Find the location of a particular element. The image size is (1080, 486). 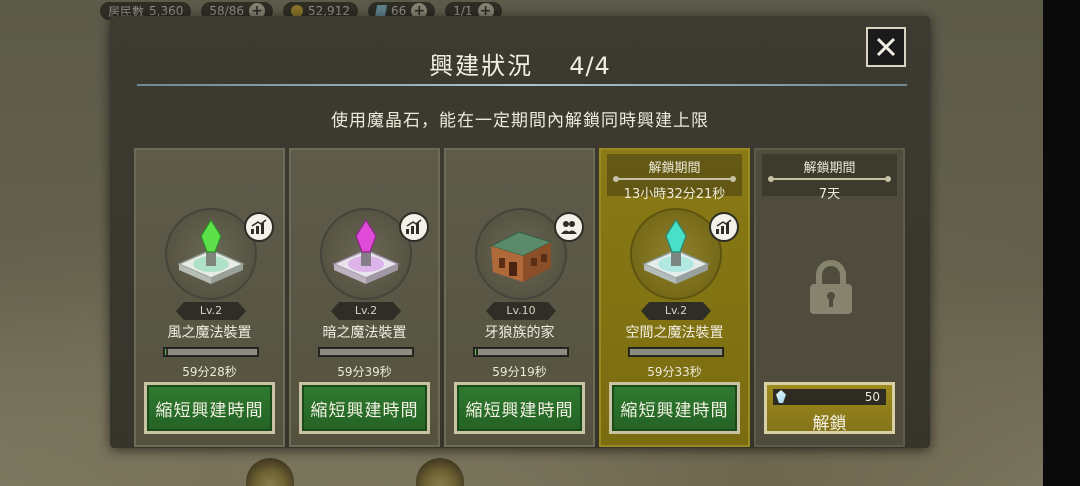

remaining-time: 59分39秒 is located at coordinates (364, 372).